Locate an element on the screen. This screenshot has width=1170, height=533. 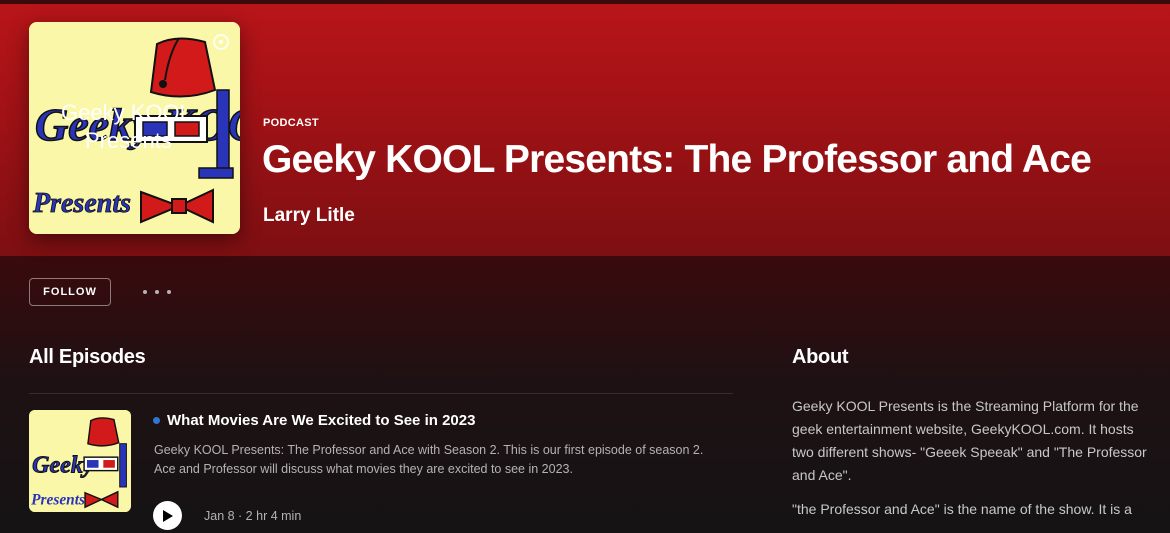
play-icon is located at coordinates (167, 515).